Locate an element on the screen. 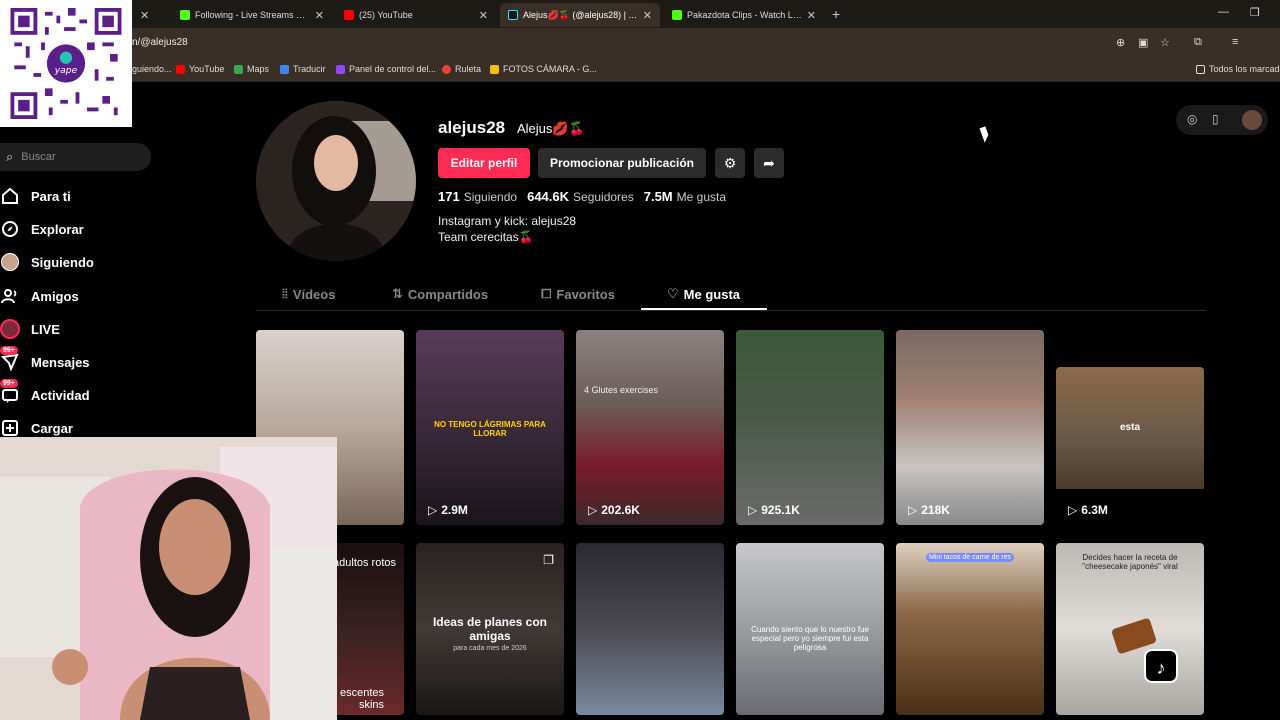  url-input: n/@alejus28 is located at coordinates (160, 42).